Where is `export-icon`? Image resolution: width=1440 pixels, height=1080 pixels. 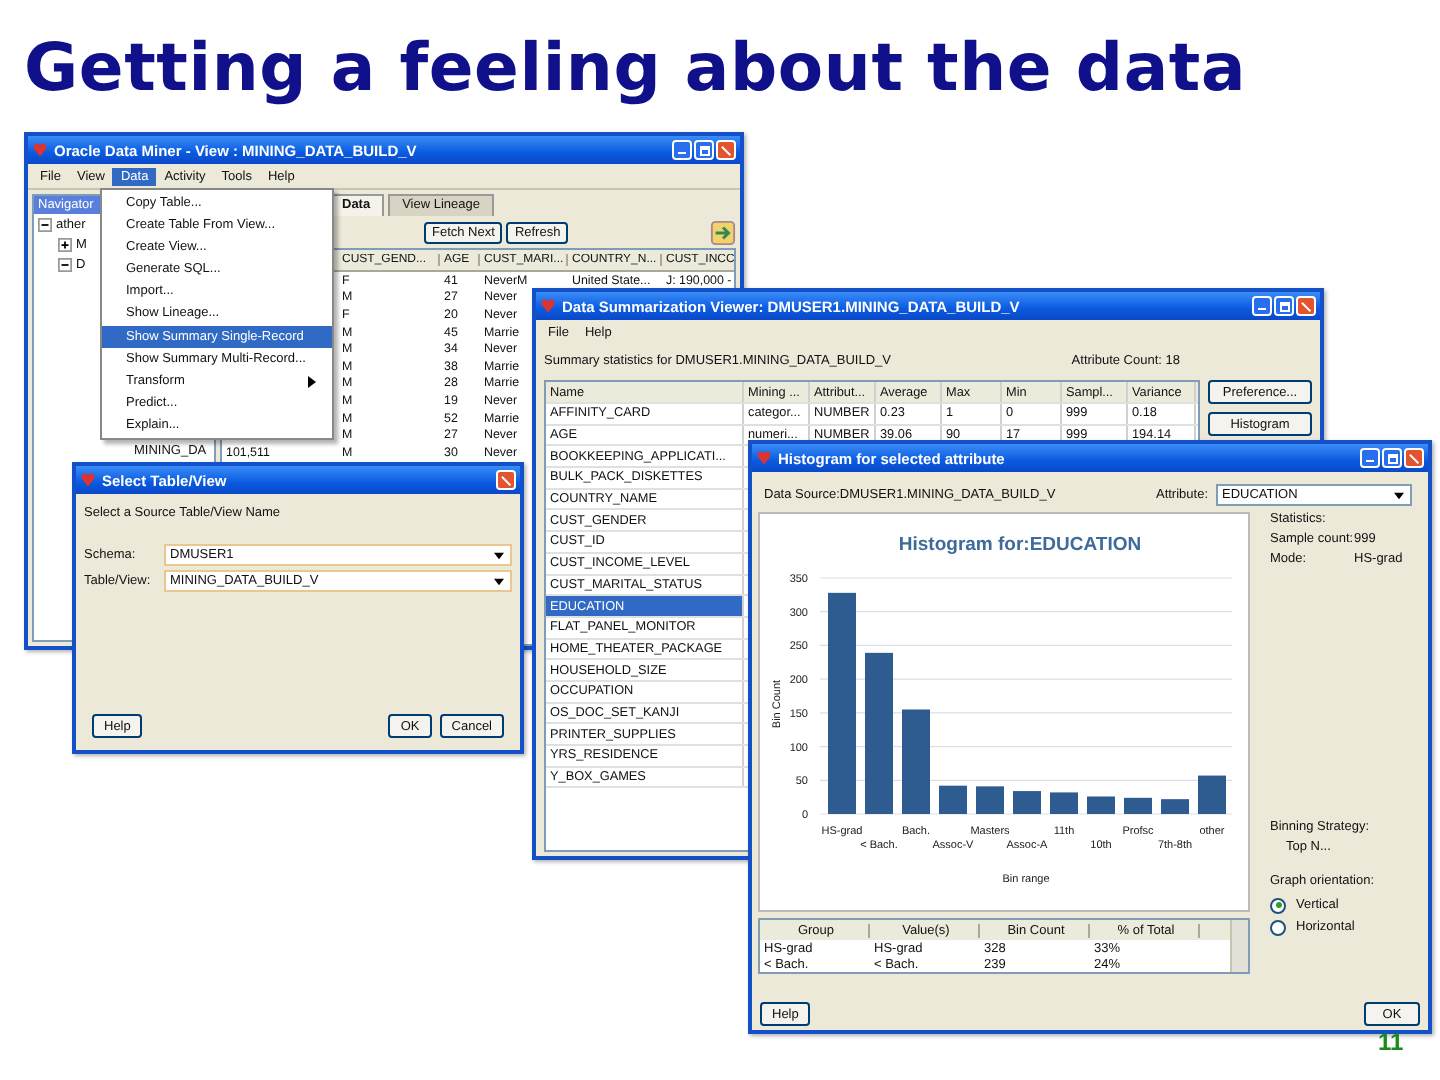 export-icon is located at coordinates (723, 233).